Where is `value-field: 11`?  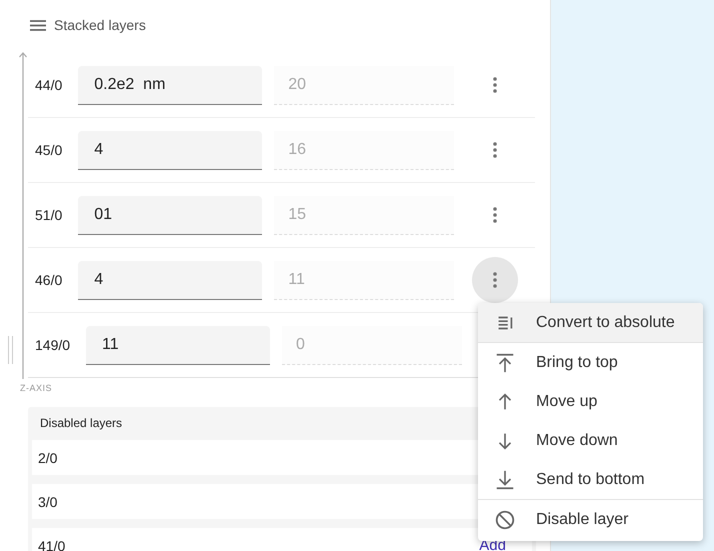
value-field: 11 is located at coordinates (178, 345).